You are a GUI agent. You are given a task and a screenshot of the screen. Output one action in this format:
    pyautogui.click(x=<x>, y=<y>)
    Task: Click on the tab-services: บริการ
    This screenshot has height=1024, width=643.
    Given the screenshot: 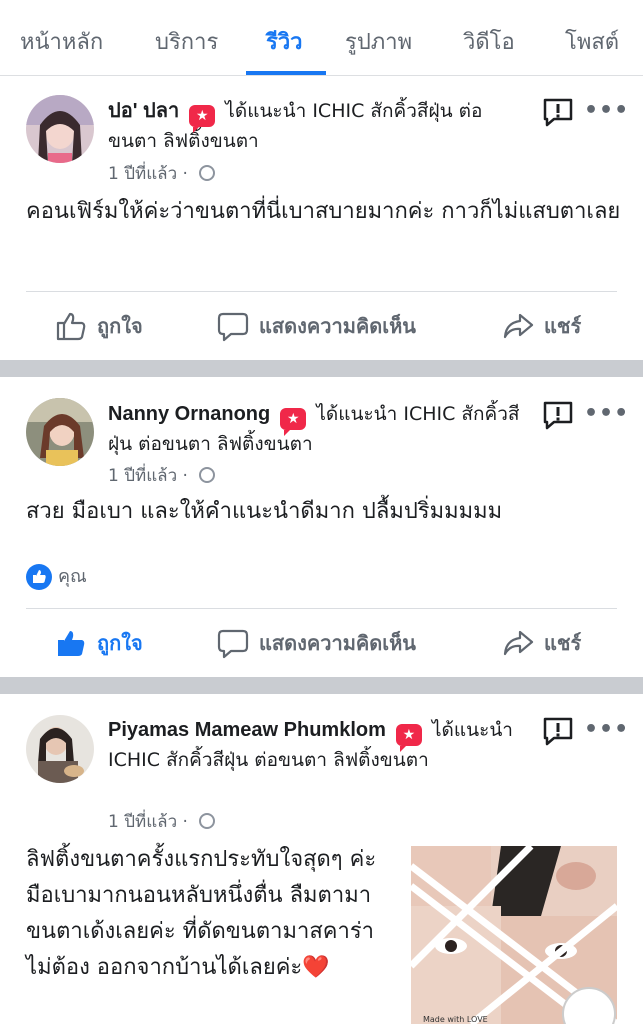 What is the action you would take?
    pyautogui.click(x=186, y=41)
    